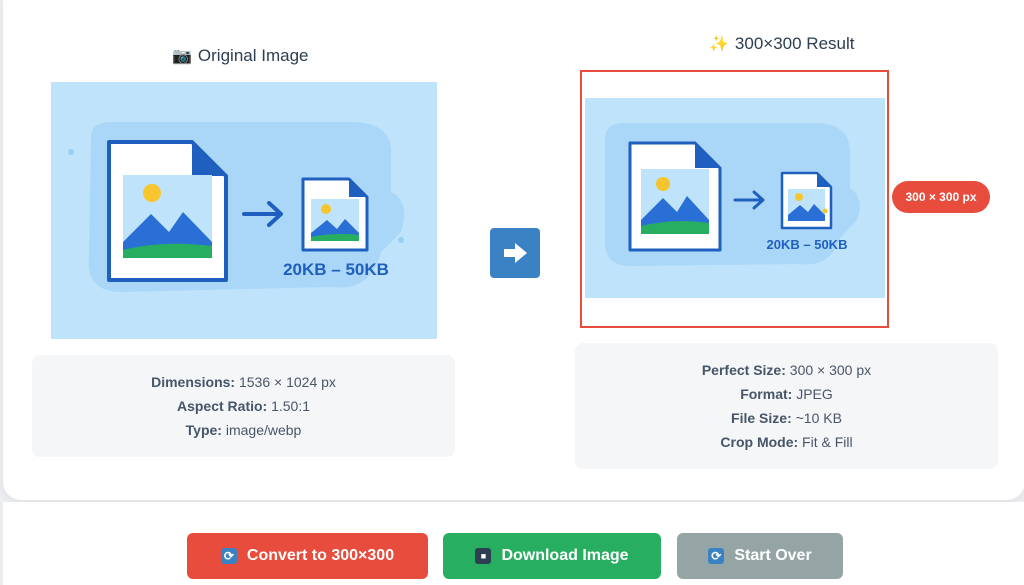  Describe the element at coordinates (786, 370) in the screenshot. I see `info-row-perfect-size: Perfect Size: 300 × 300 px` at that location.